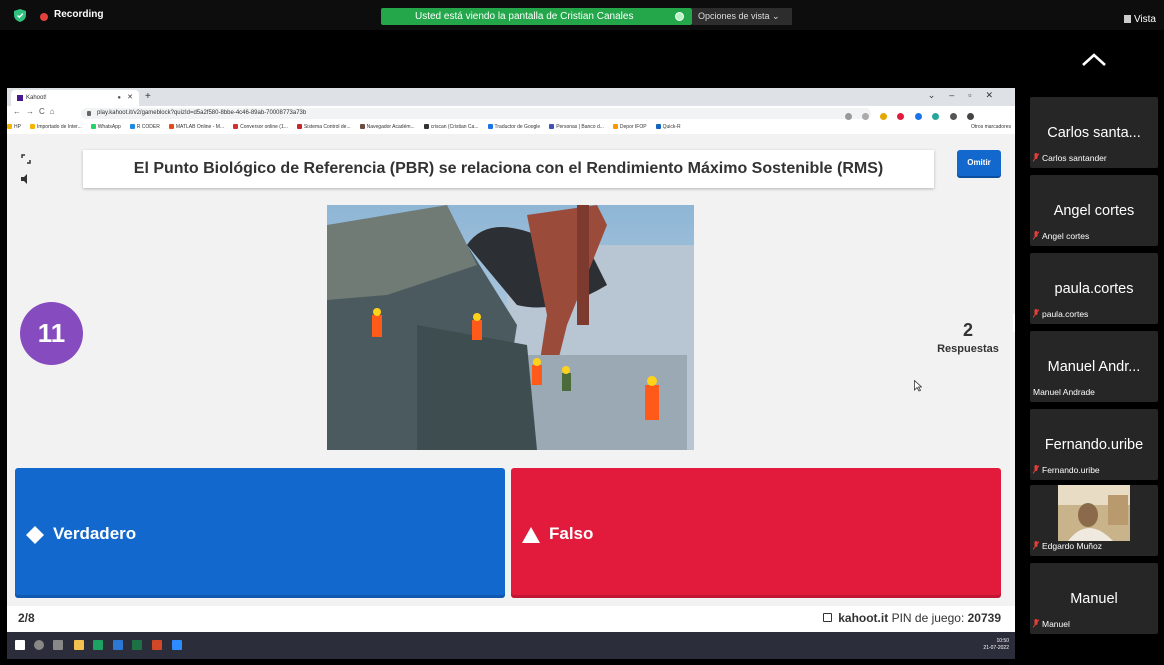 The height and width of the screenshot is (665, 1164). I want to click on window-controls: ⌄–▫✕, so click(967, 95).